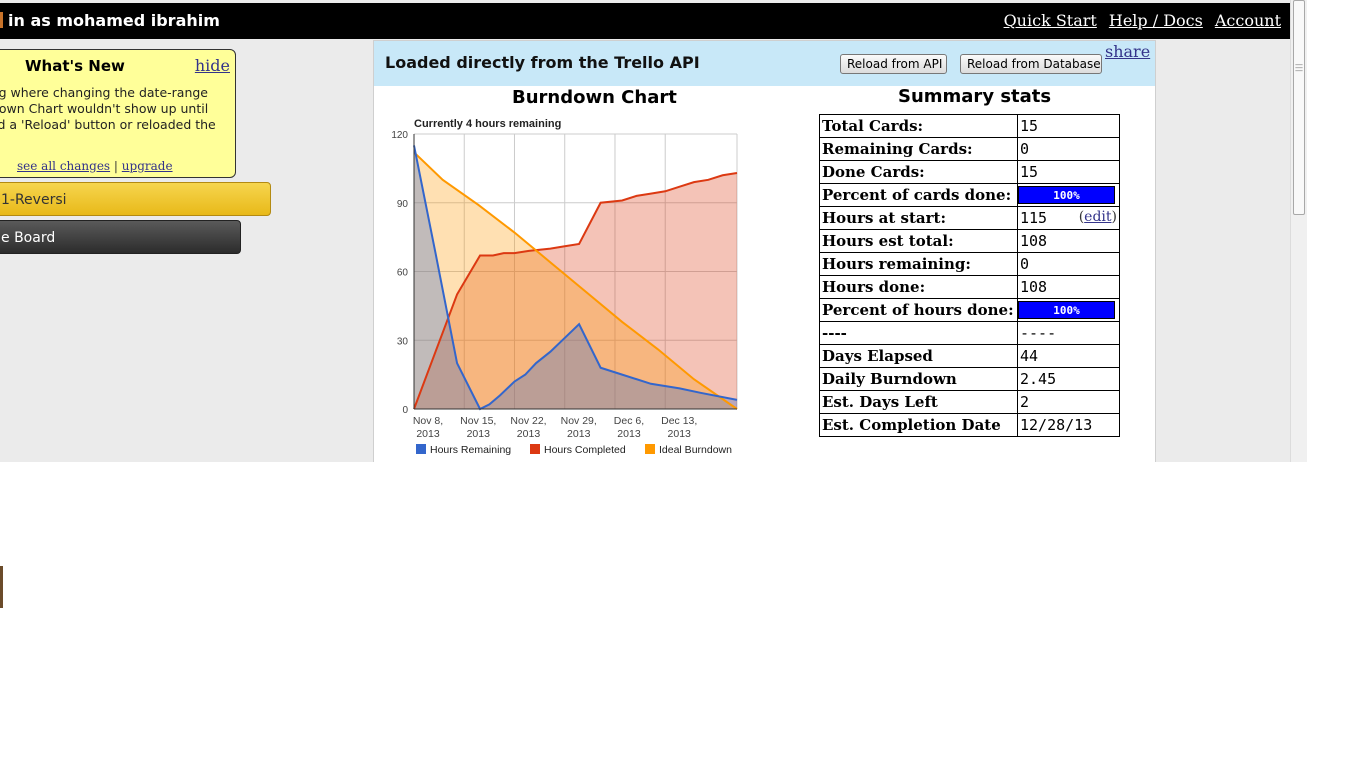  What do you see at coordinates (104, 108) in the screenshot?
I see `whats-new-line: ndown Chart wouldn't show up until` at bounding box center [104, 108].